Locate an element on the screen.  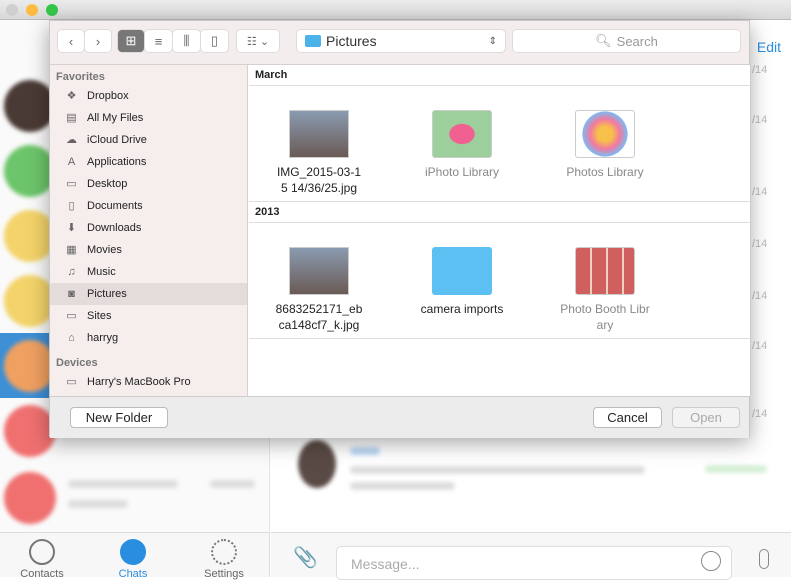
file-item: Photo Booth Library is located at coordinates (605, 287).